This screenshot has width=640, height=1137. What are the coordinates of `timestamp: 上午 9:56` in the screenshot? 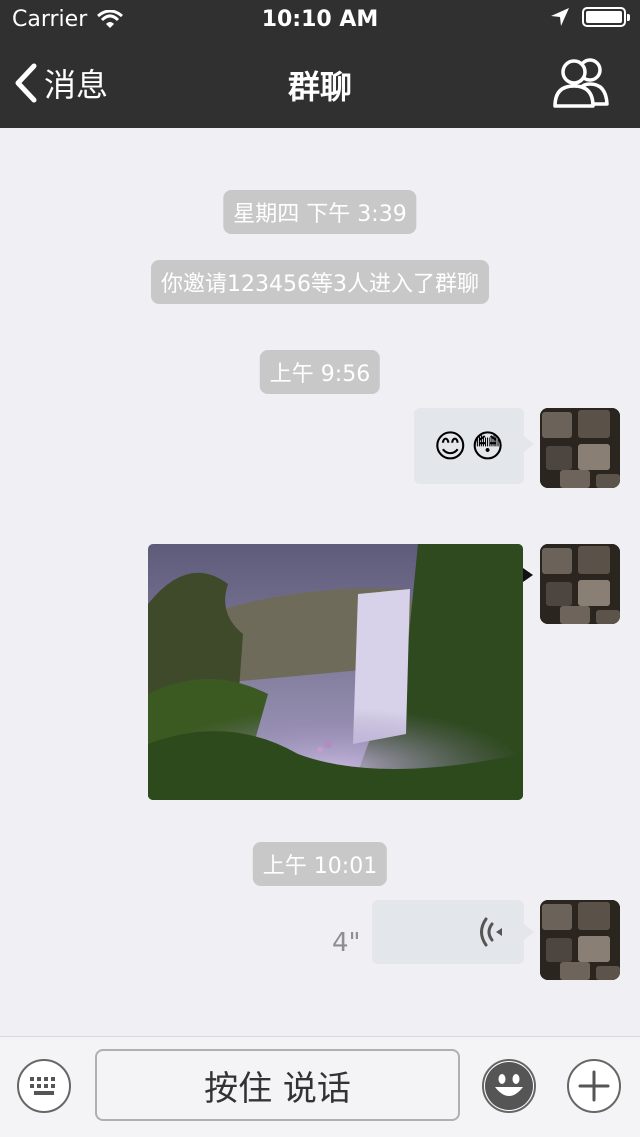 It's located at (320, 372).